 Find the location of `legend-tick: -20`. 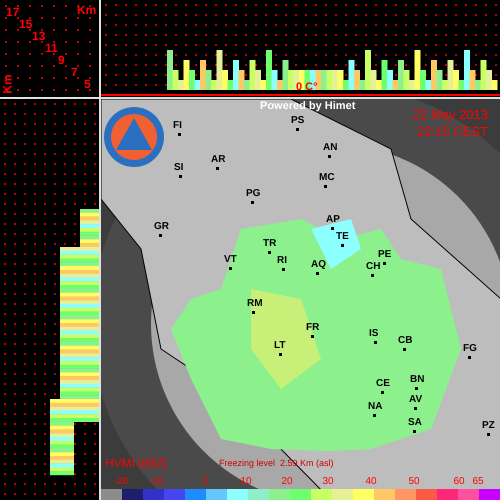

legend-tick: -20 is located at coordinates (121, 482).